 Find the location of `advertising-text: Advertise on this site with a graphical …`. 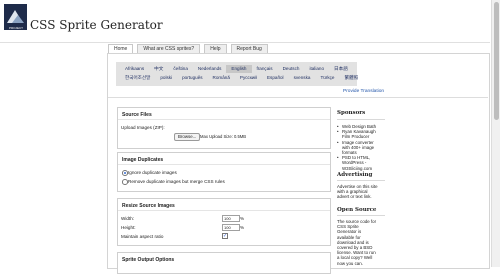

advertising-text: Advertise on this site with a graphical … is located at coordinates (357, 192).